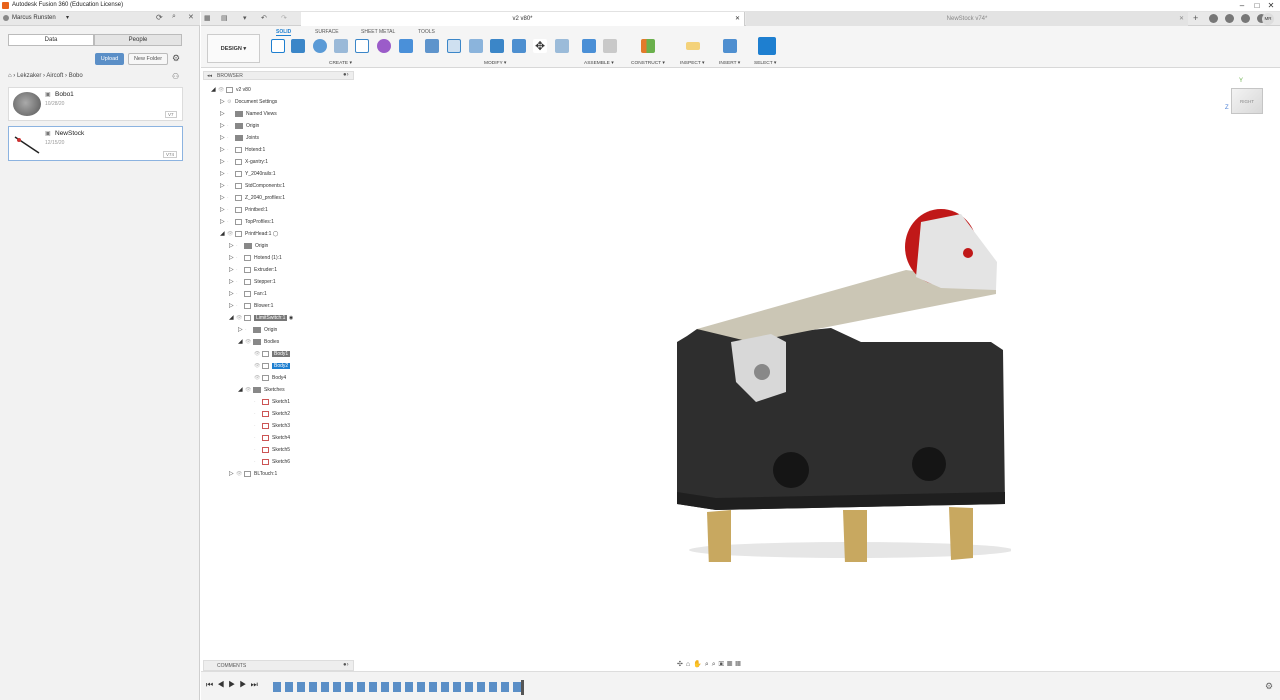  I want to click on timeline-settings-gear-icon: ⚙, so click(1269, 686).